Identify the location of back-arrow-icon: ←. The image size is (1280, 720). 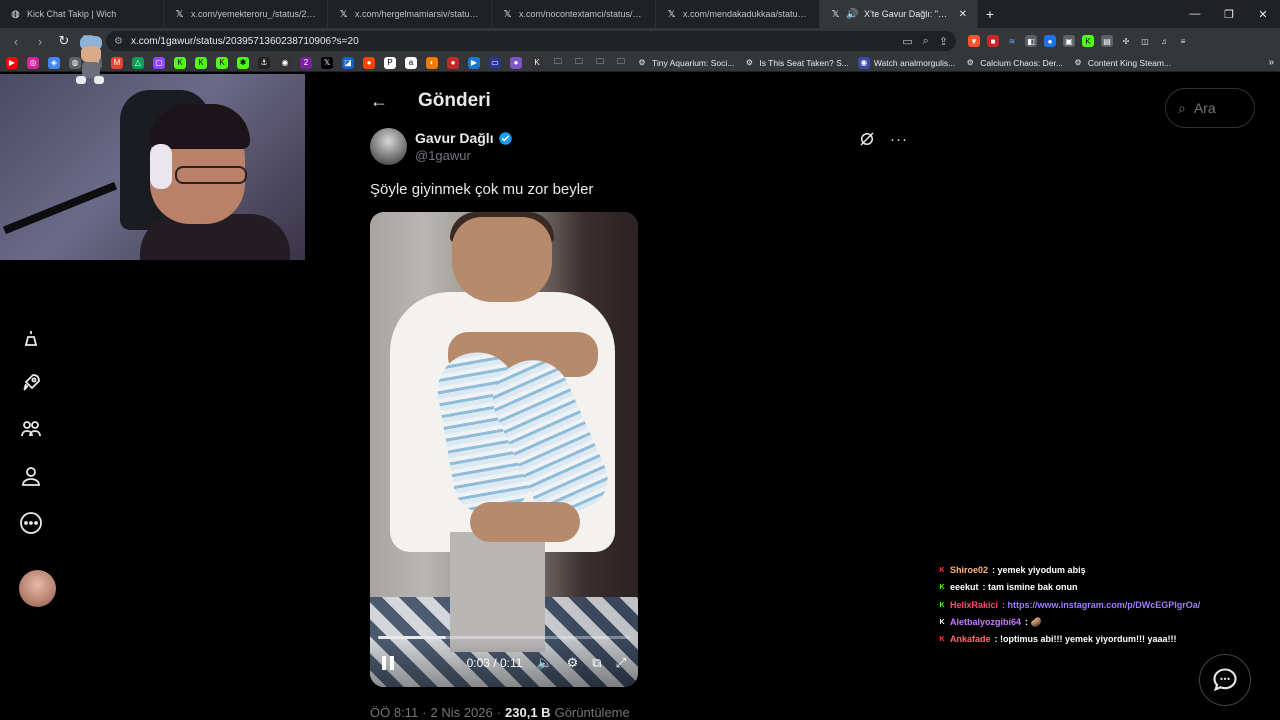
(380, 101).